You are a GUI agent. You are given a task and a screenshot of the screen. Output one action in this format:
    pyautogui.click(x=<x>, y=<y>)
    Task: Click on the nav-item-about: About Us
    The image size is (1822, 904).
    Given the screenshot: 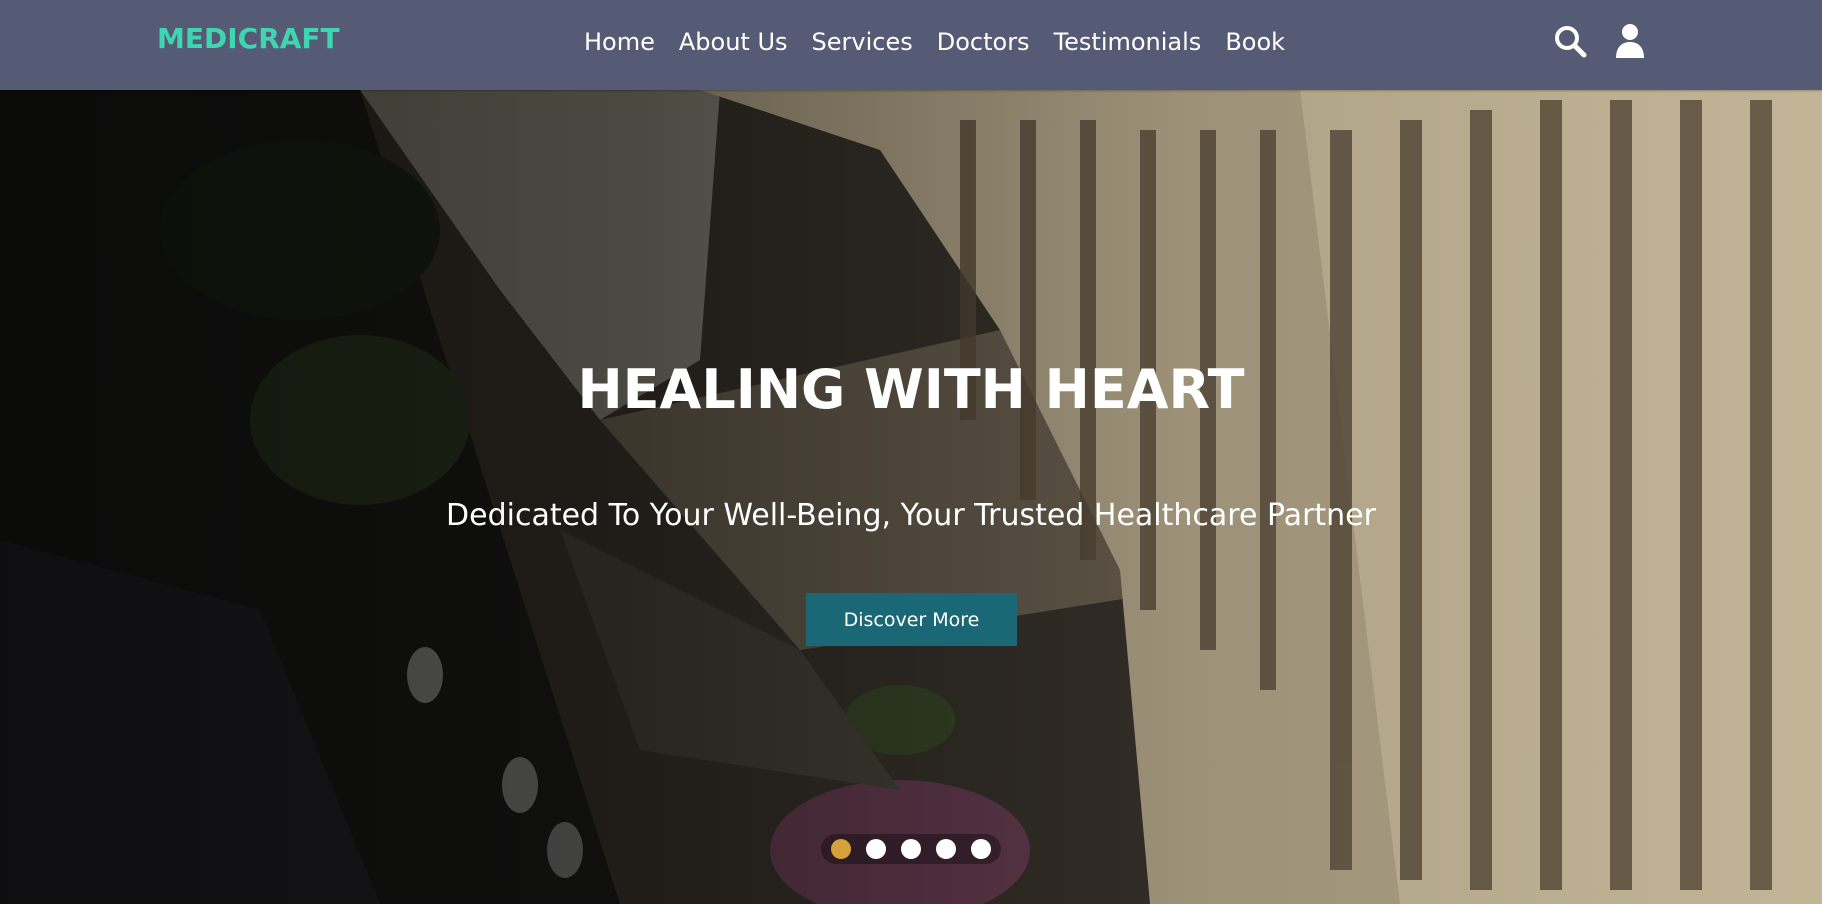 What is the action you would take?
    pyautogui.click(x=733, y=42)
    